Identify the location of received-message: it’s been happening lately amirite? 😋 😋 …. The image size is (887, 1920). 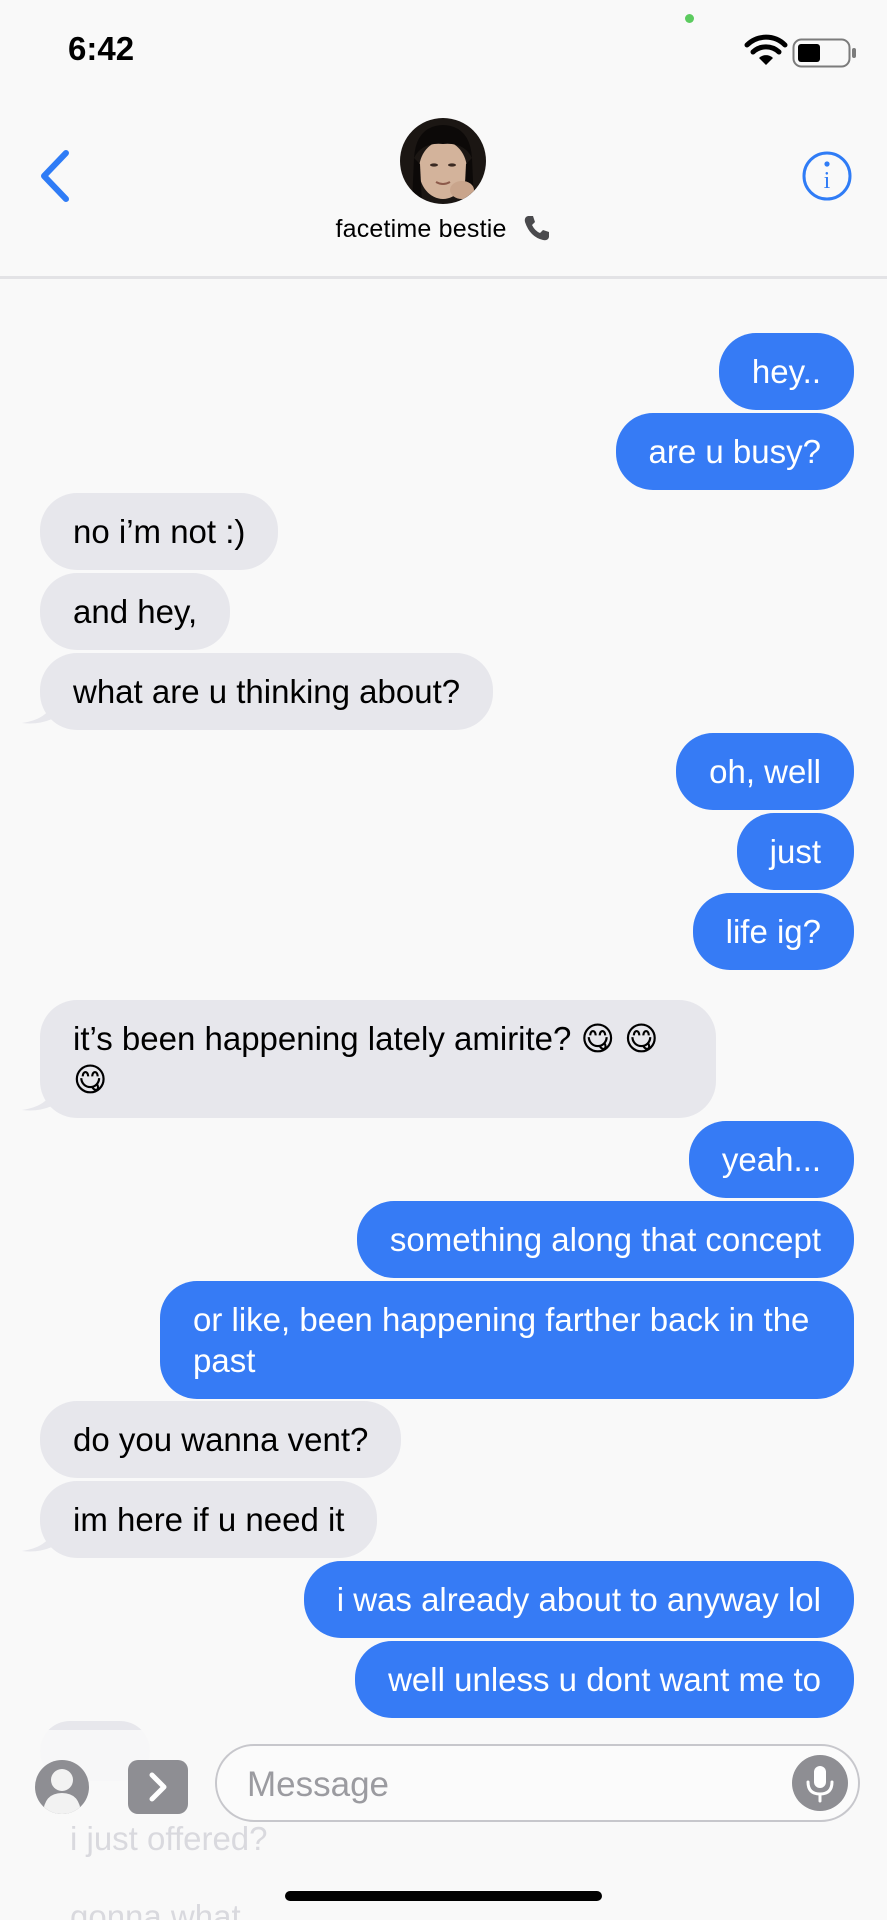
(378, 1059).